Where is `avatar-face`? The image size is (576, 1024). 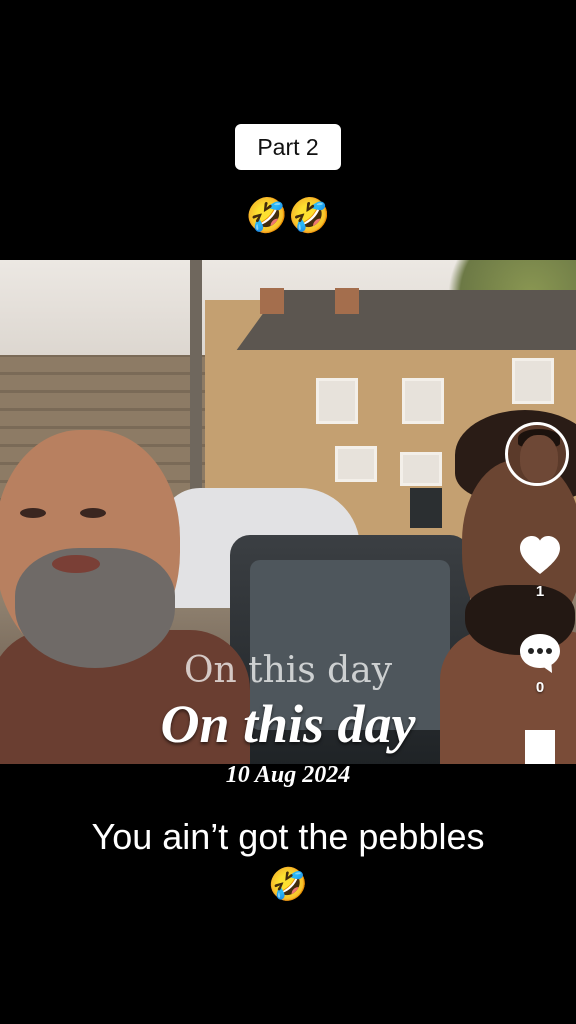
avatar-face is located at coordinates (539, 459).